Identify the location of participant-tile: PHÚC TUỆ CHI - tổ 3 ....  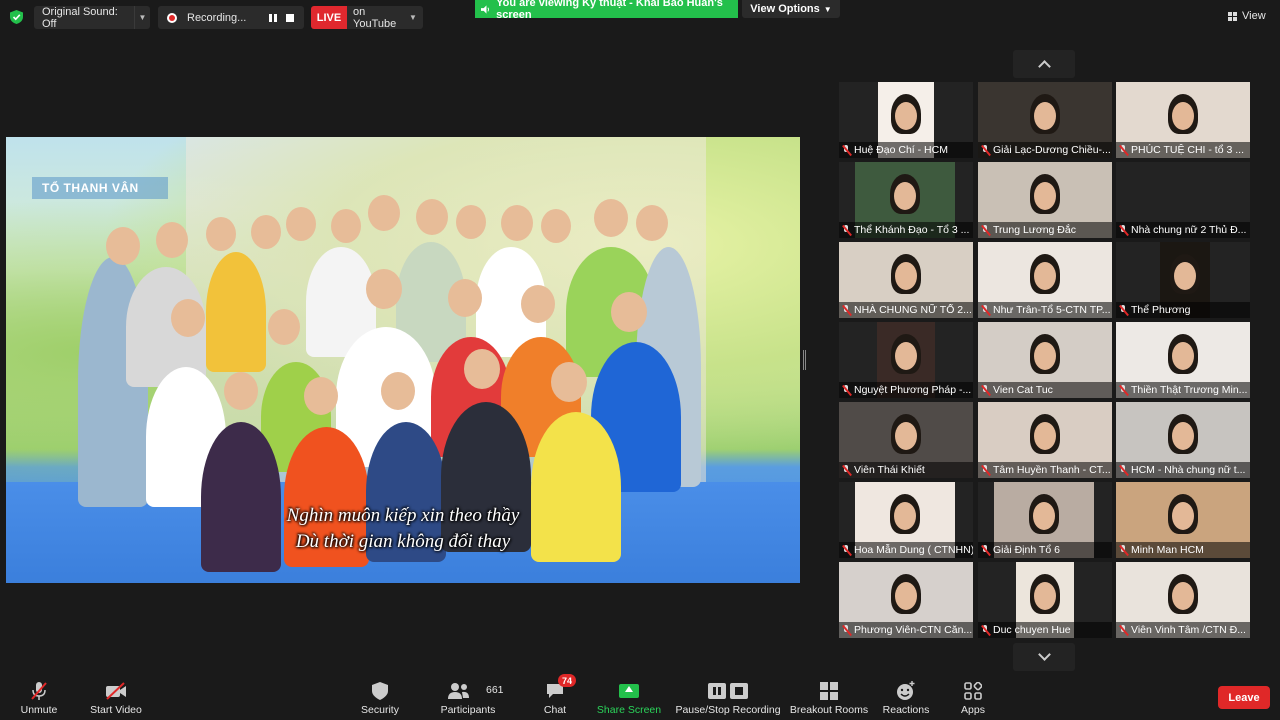
(1183, 120).